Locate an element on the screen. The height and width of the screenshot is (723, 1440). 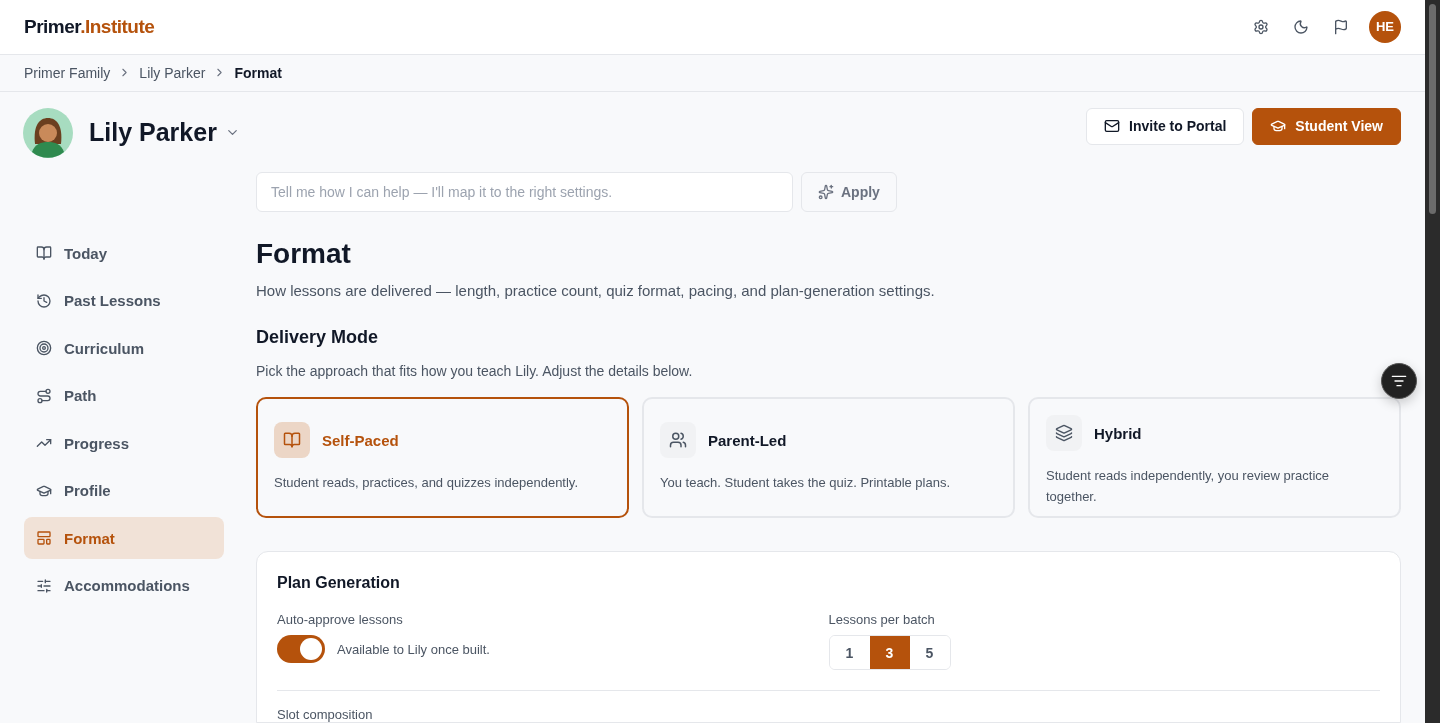
sidebar-item: Profile is located at coordinates (124, 490).